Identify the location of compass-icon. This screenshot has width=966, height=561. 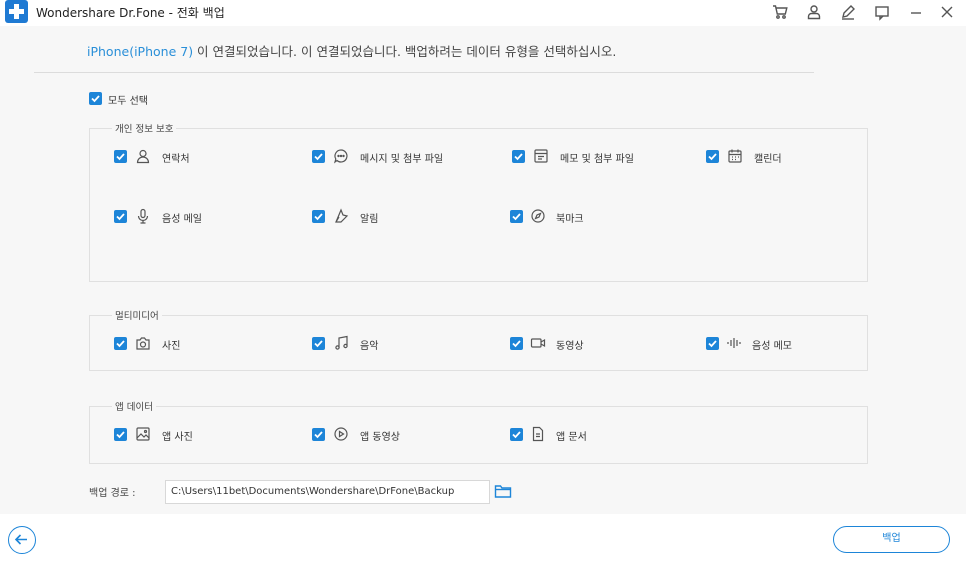
(538, 216).